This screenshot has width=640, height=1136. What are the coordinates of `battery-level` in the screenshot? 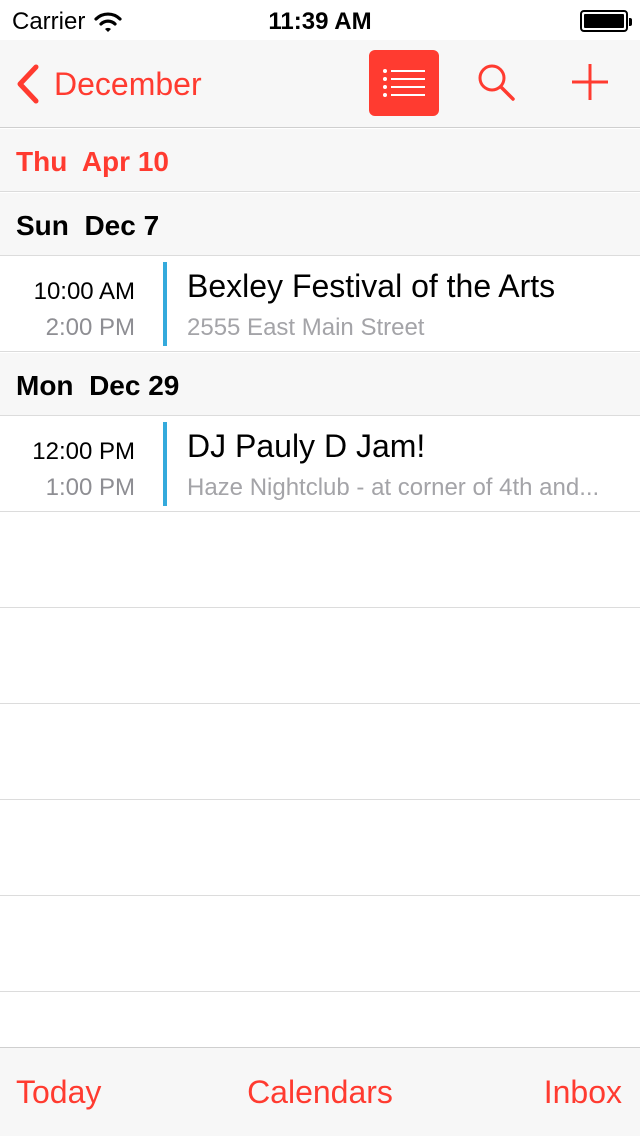 It's located at (604, 21).